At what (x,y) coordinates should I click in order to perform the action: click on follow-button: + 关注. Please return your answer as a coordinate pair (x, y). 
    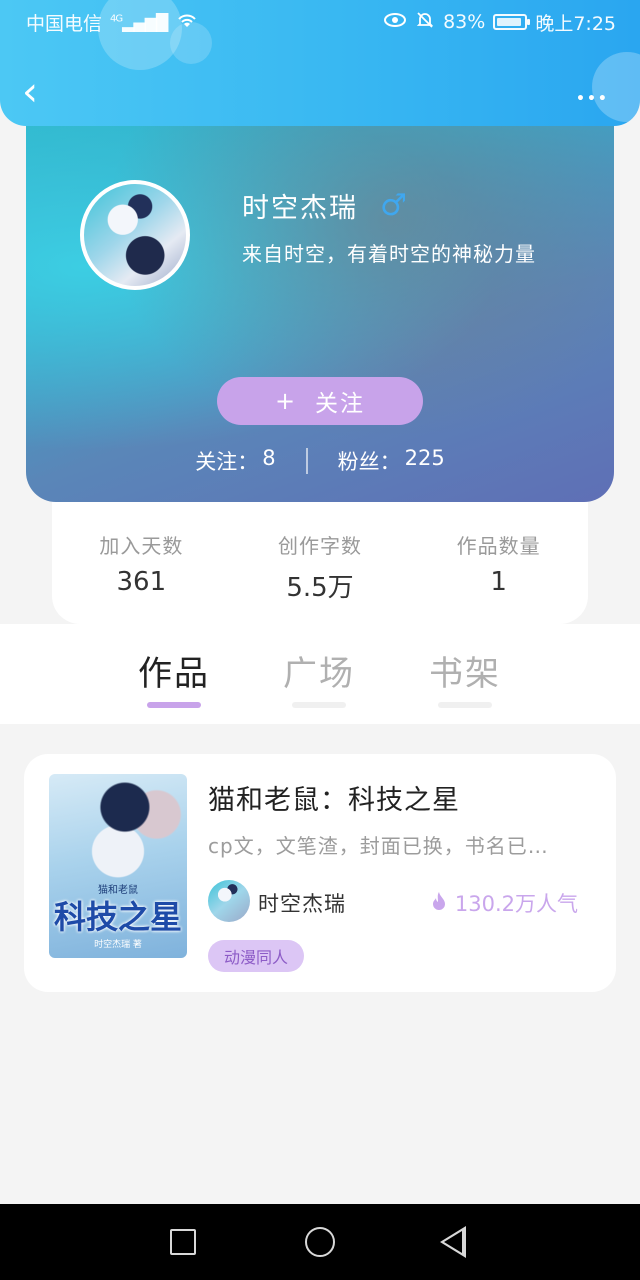
    Looking at the image, I should click on (320, 401).